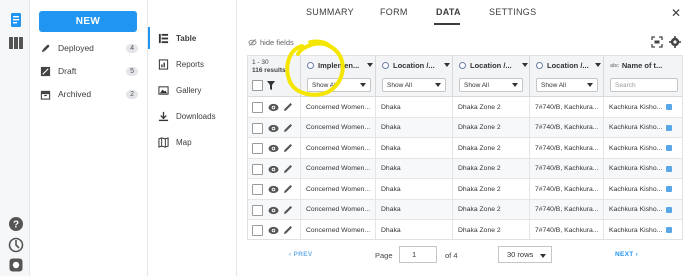 Image resolution: width=690 pixels, height=276 pixels. I want to click on rows-per-page-select: 30 rows, so click(525, 254).